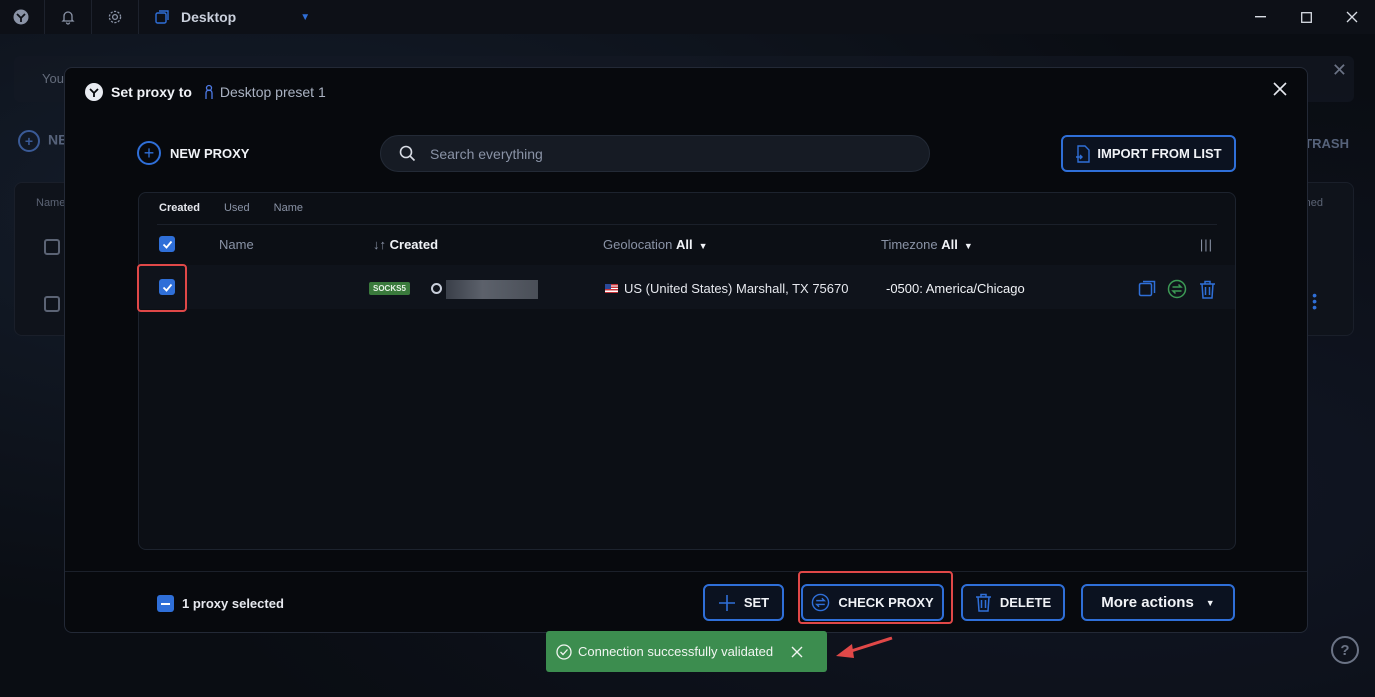  What do you see at coordinates (1147, 289) in the screenshot?
I see `copy-icon` at bounding box center [1147, 289].